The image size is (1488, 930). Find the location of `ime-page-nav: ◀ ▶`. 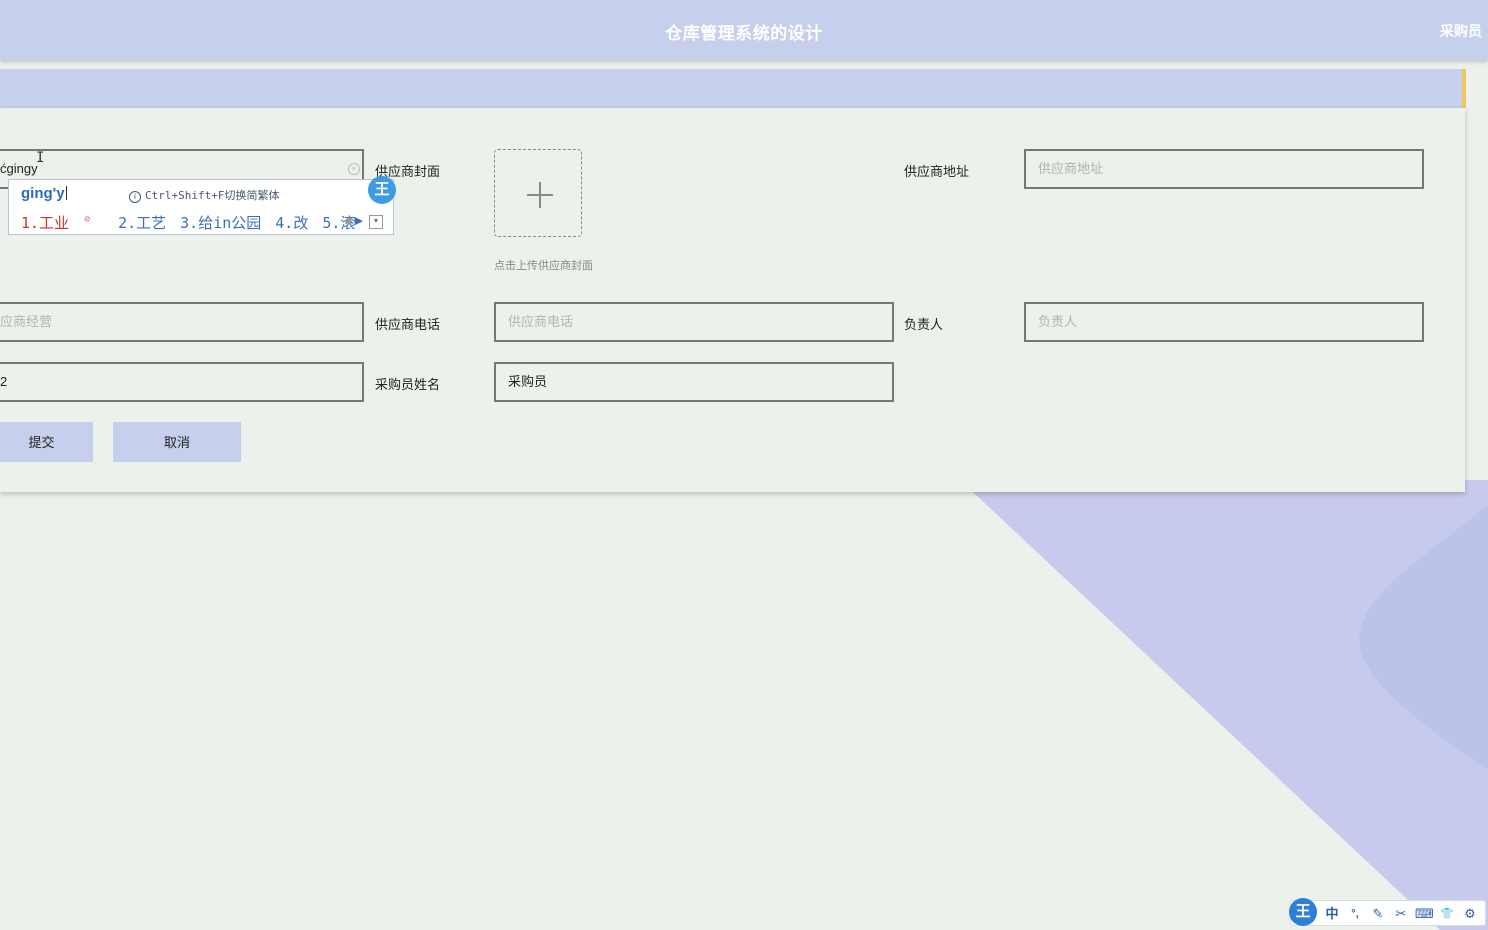

ime-page-nav: ◀ ▶ is located at coordinates (353, 220).